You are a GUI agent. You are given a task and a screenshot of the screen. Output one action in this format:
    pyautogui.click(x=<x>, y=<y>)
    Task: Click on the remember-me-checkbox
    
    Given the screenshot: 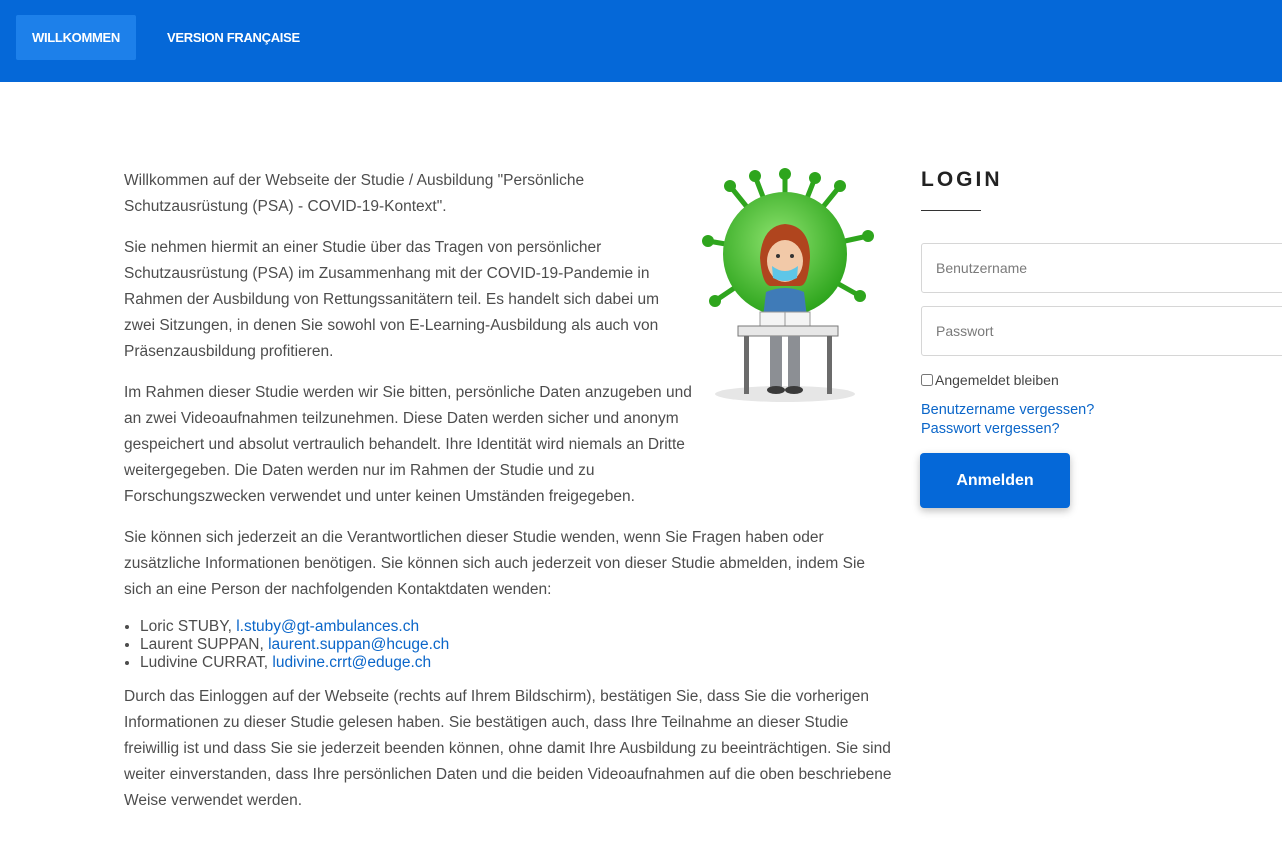 What is the action you would take?
    pyautogui.click(x=927, y=380)
    